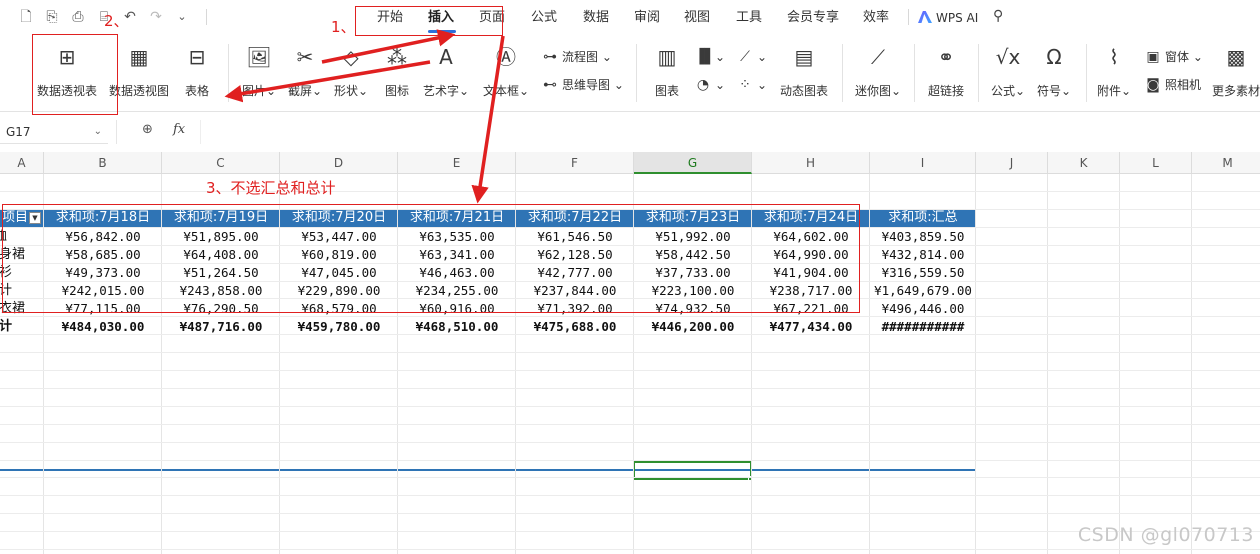 The width and height of the screenshot is (1260, 554). I want to click on pivot-column-header: 求和项:汇总, so click(923, 217).